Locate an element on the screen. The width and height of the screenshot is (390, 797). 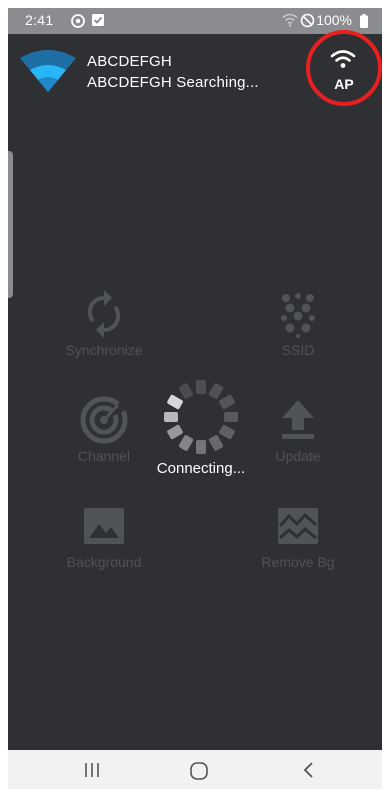
background-label: Background is located at coordinates (104, 562).